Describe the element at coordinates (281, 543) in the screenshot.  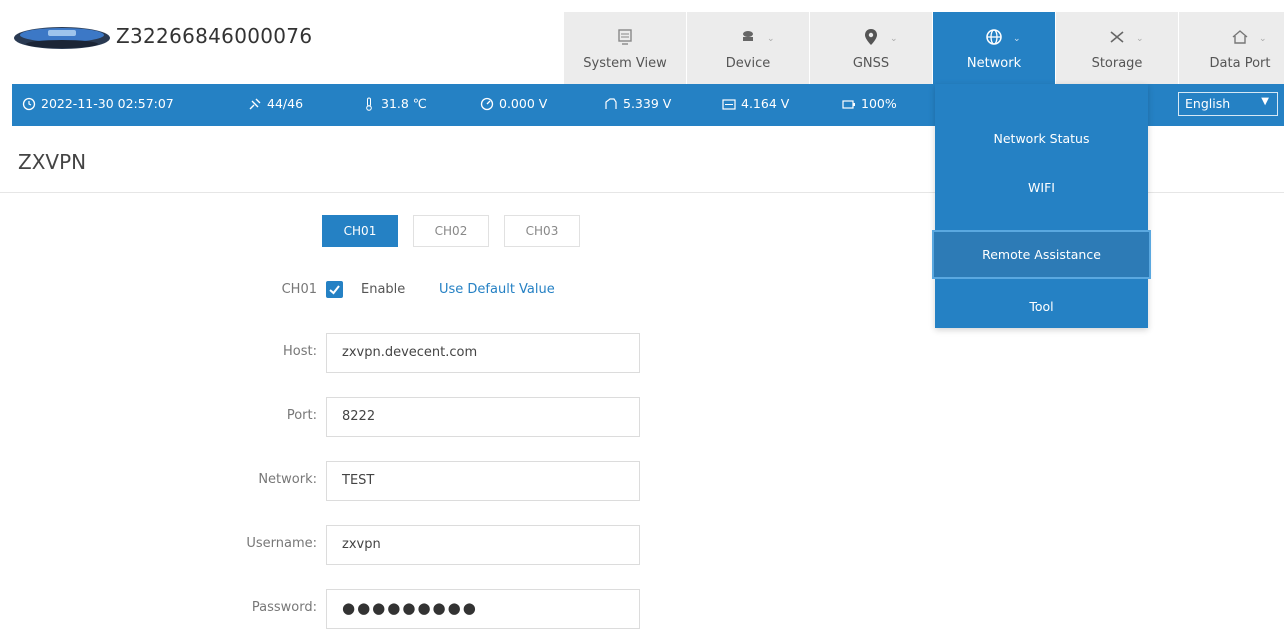
I see `username-label: Username:` at that location.